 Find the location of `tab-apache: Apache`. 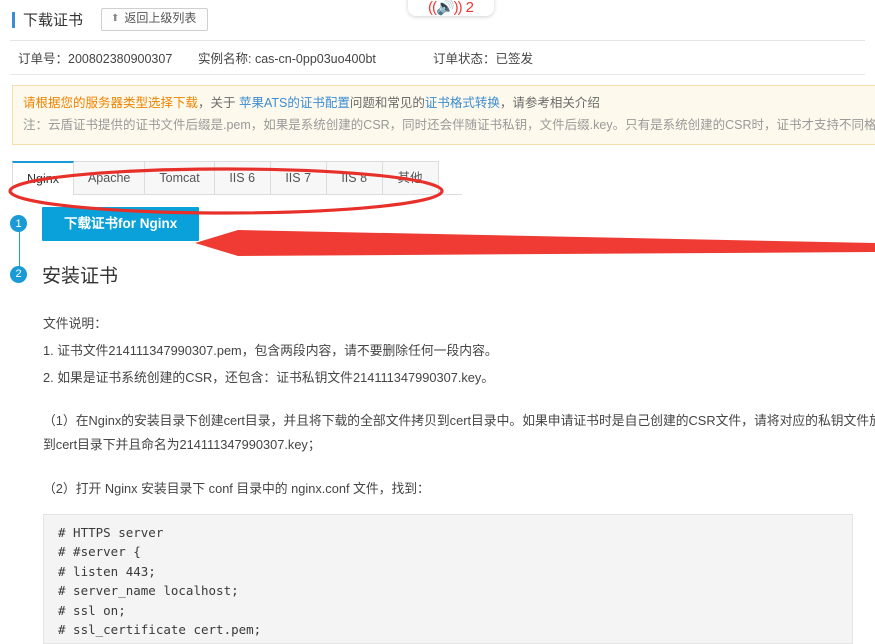

tab-apache: Apache is located at coordinates (109, 177).